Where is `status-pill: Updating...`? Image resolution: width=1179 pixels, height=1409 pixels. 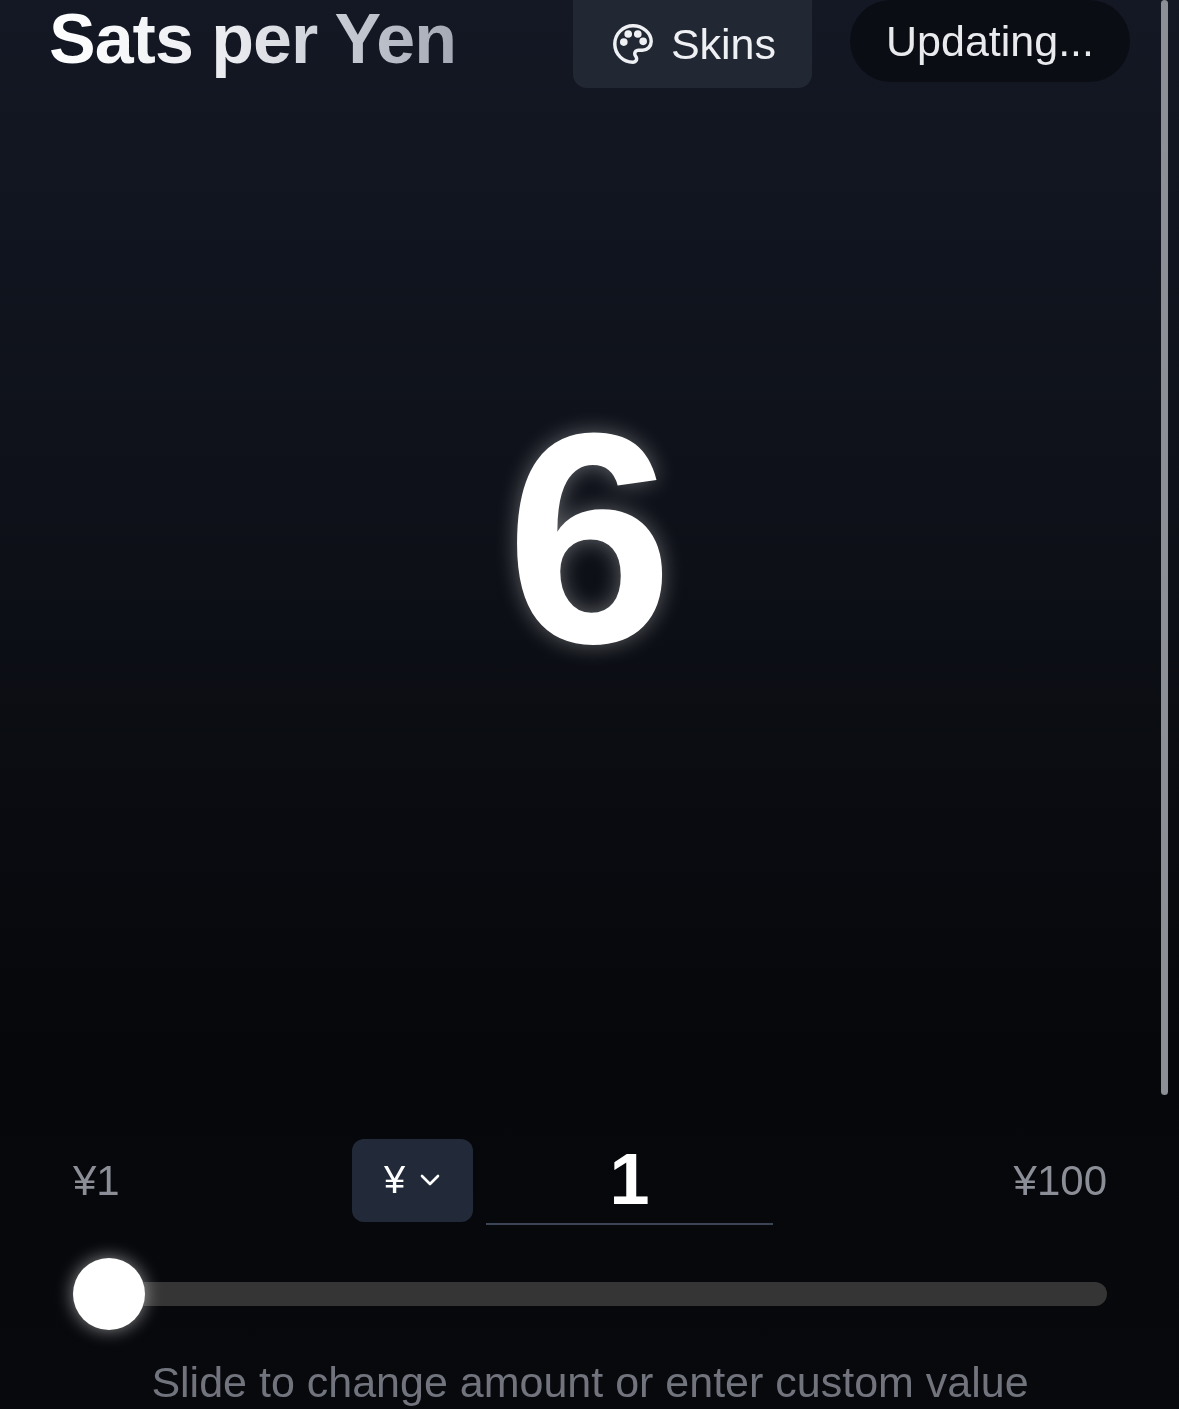
status-pill: Updating... is located at coordinates (990, 41).